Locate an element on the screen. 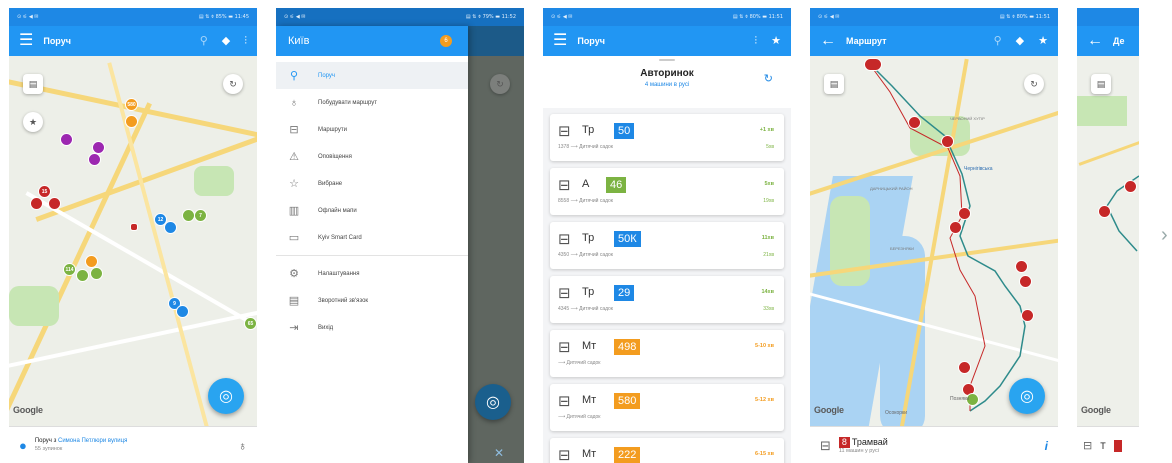  drawer-item-feedback: ▤ Зворотний зв'язок is located at coordinates (372, 300).